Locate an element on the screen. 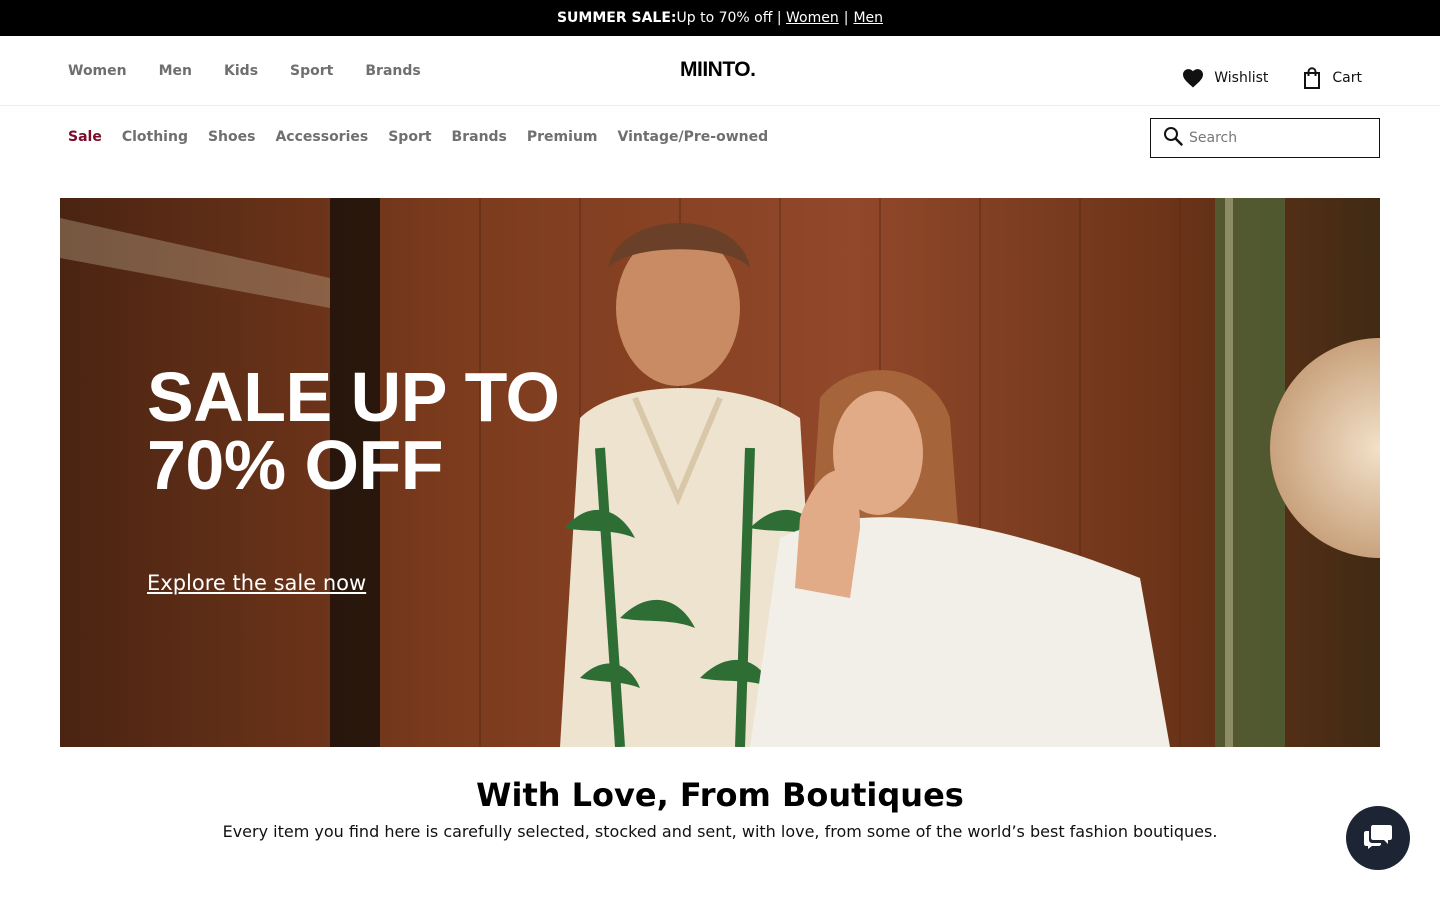  category-nav-premium: Premium is located at coordinates (562, 137).